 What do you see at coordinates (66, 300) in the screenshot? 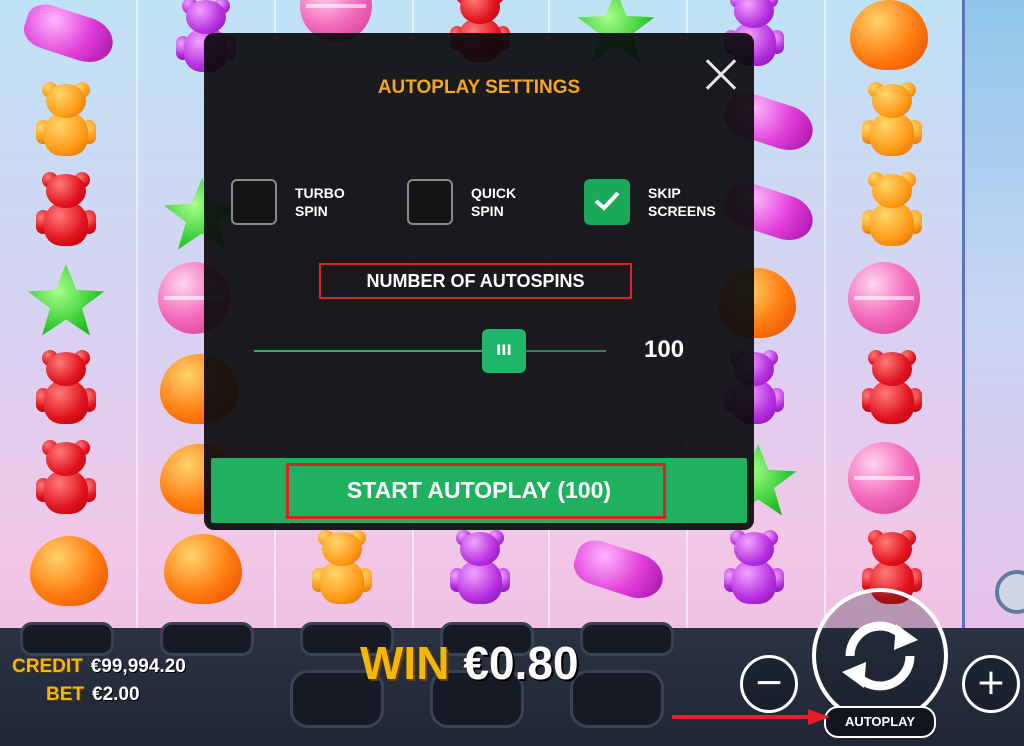
I see `star-symbol` at bounding box center [66, 300].